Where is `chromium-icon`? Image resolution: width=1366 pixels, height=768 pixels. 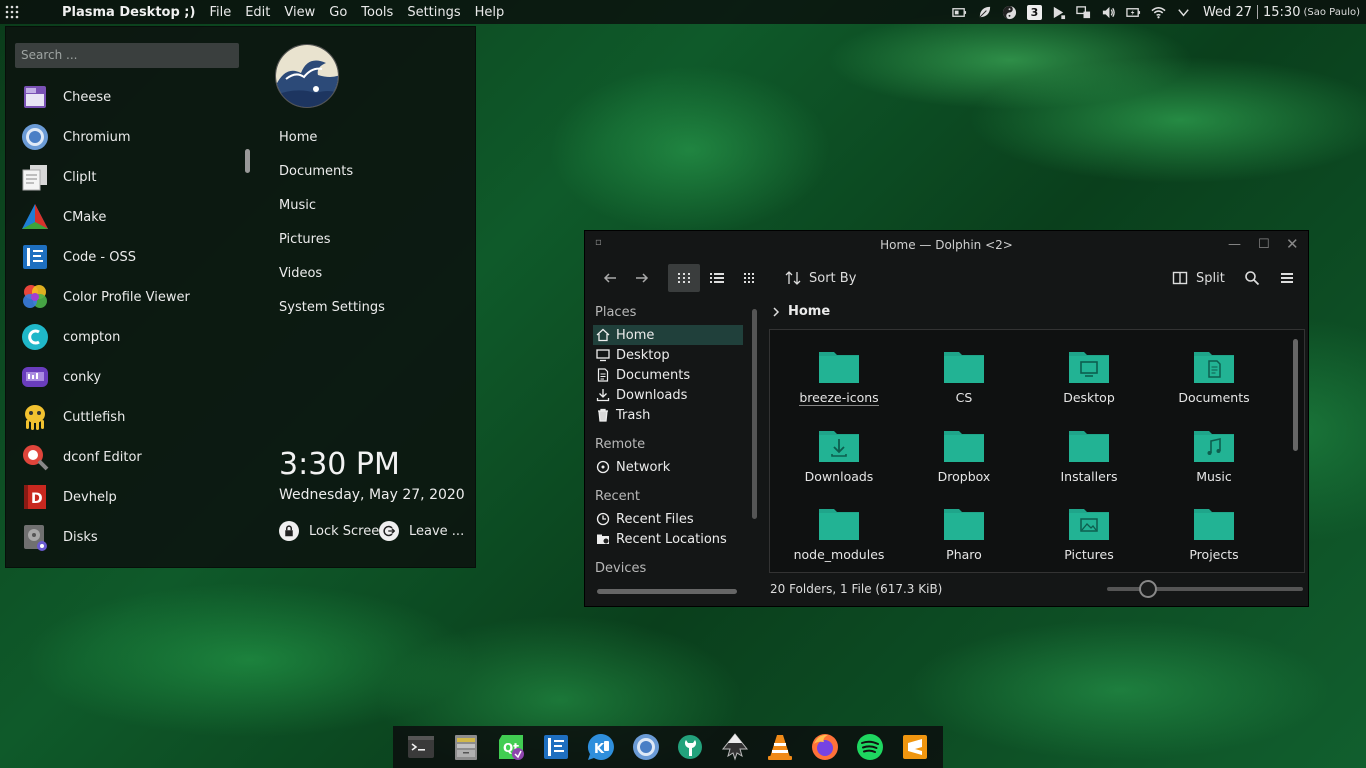 chromium-icon is located at coordinates (646, 747).